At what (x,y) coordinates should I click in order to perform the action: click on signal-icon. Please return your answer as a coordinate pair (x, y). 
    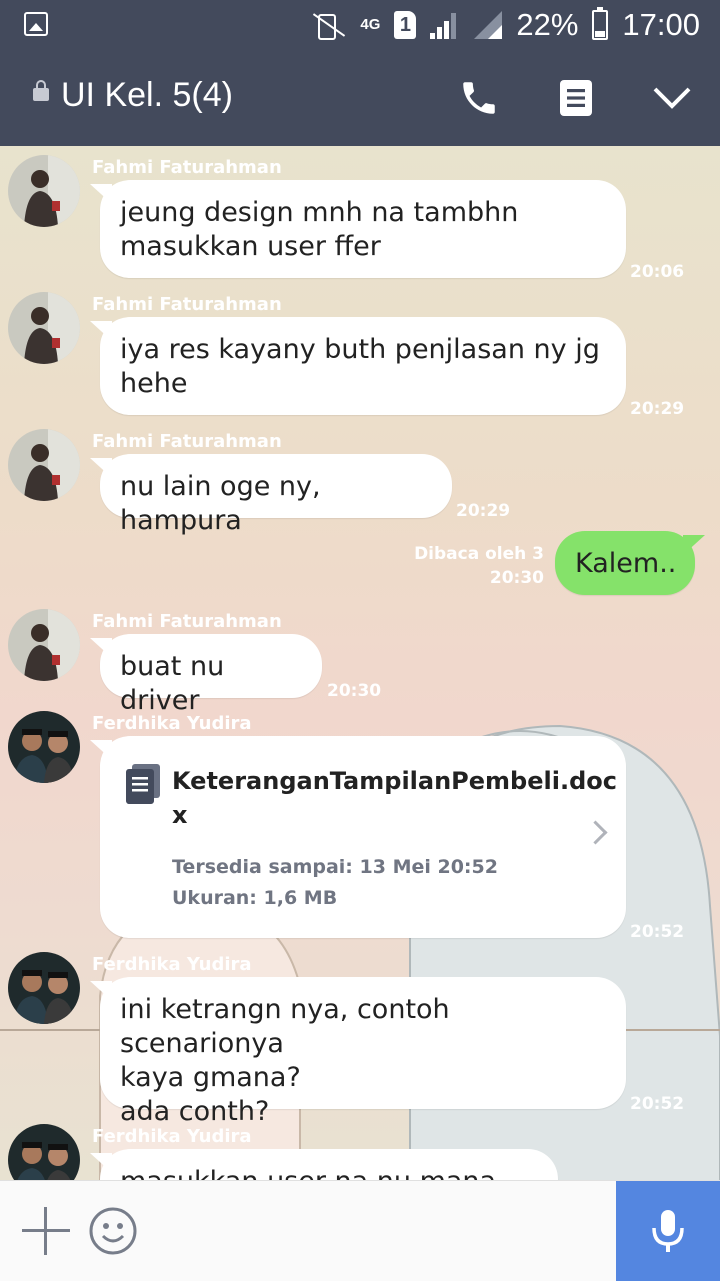
    Looking at the image, I should click on (445, 25).